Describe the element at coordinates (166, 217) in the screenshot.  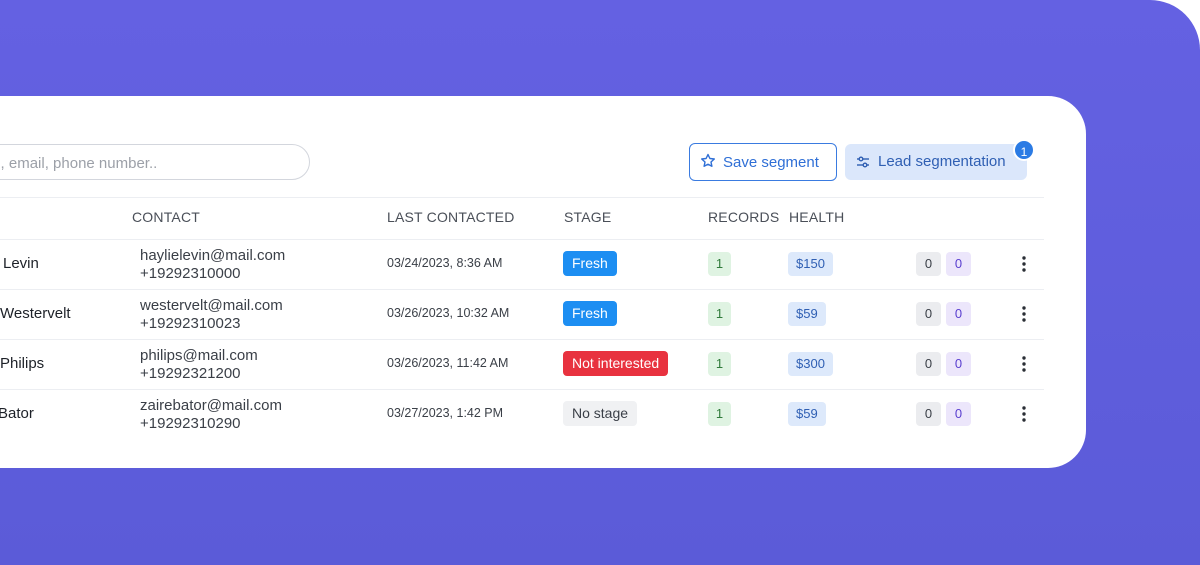
I see `column-header-contact: CONTACT` at that location.